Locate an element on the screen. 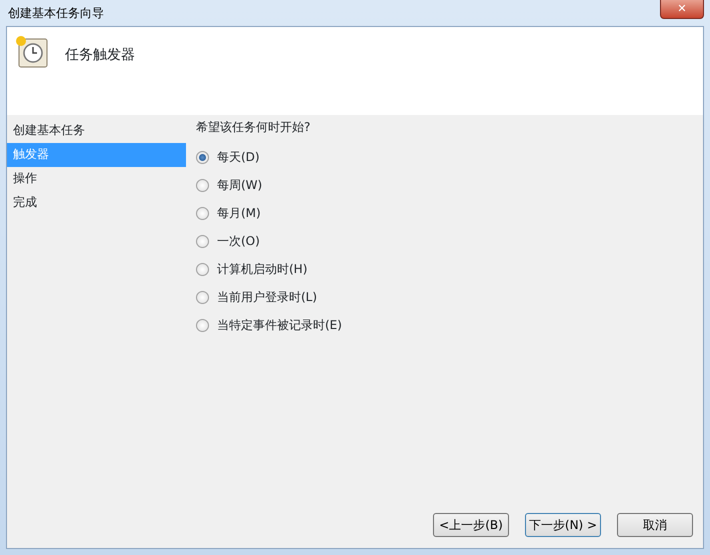 Image resolution: width=710 pixels, height=555 pixels. window-title: 创建基本任务向导 is located at coordinates (55, 13).